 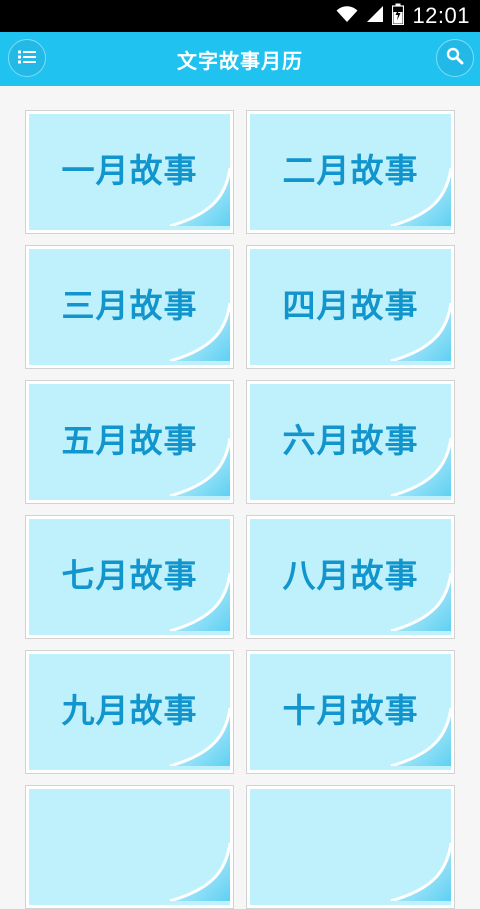 I want to click on month-card: 五月故事, so click(x=129, y=442).